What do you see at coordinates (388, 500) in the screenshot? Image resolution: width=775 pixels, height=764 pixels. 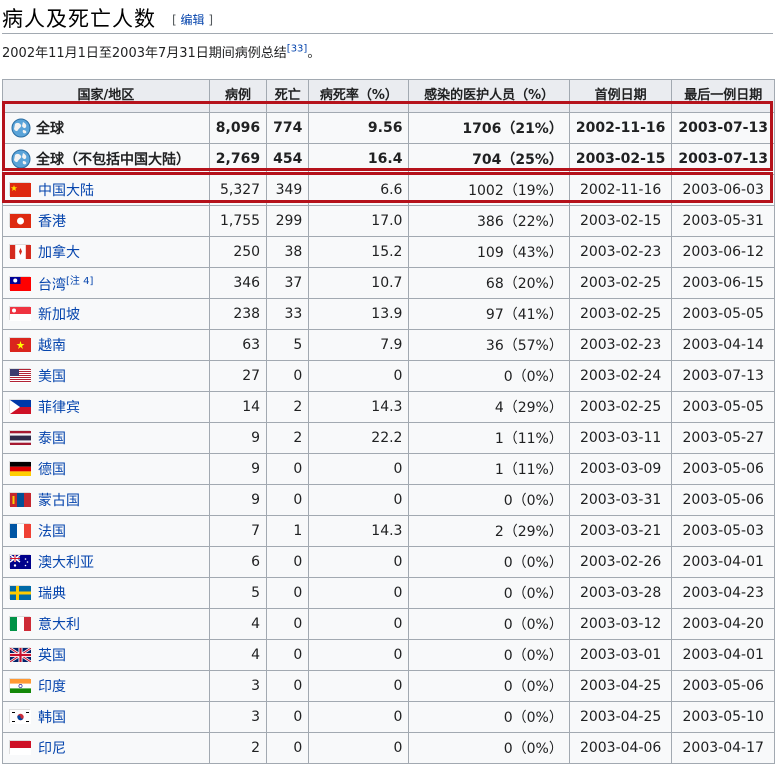 I see `table-row: 蒙古国 9 0 0 0（0%） 2003-03-31 2003-05-06` at bounding box center [388, 500].